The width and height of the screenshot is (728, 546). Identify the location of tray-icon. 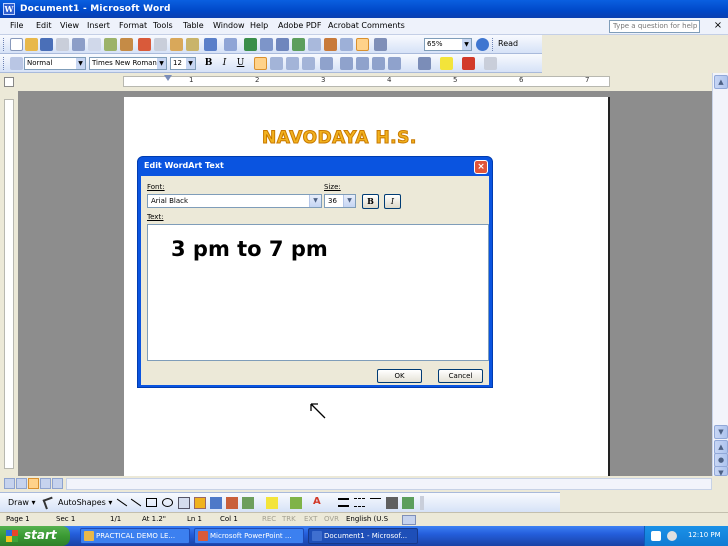
(656, 536).